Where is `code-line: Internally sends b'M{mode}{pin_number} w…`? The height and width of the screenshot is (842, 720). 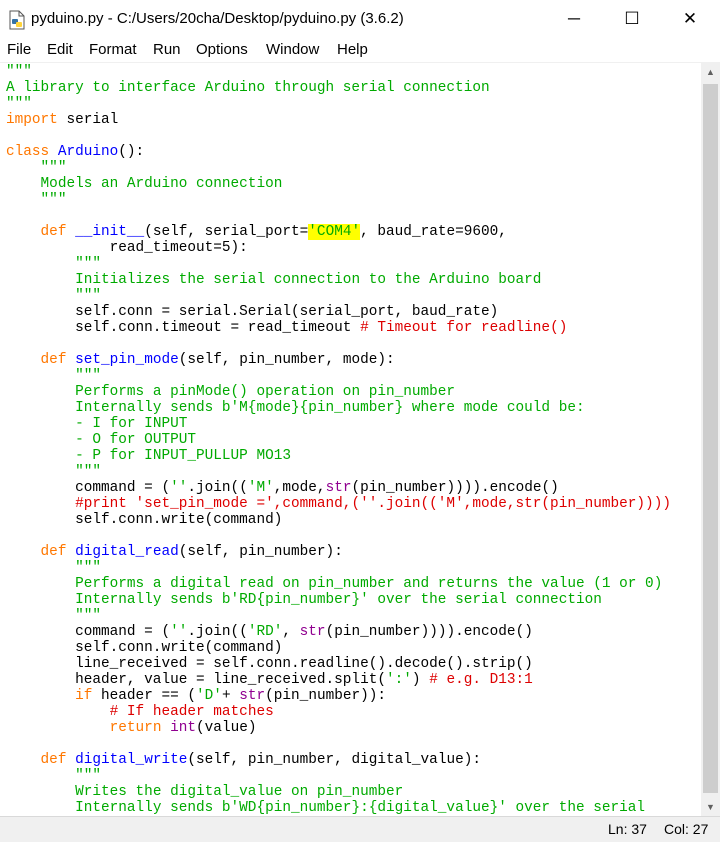
code-line: Internally sends b'M{mode}{pin_number} w… is located at coordinates (338, 408).